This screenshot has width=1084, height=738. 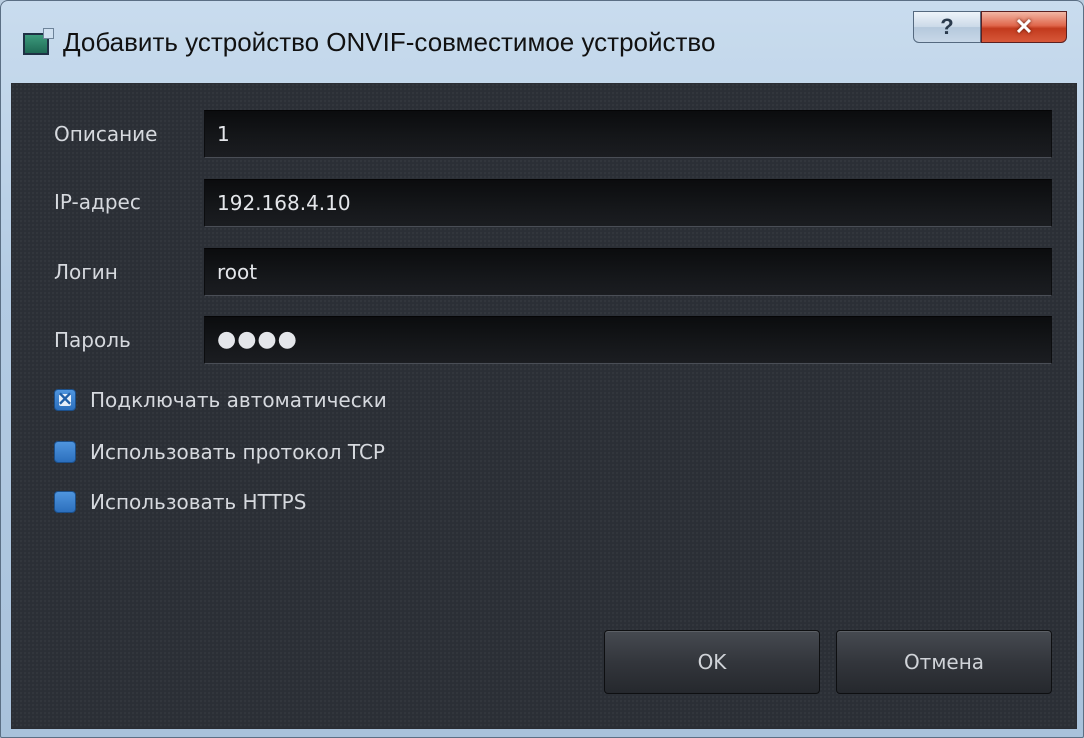 I want to click on auto-connect-checkbox, so click(x=65, y=398).